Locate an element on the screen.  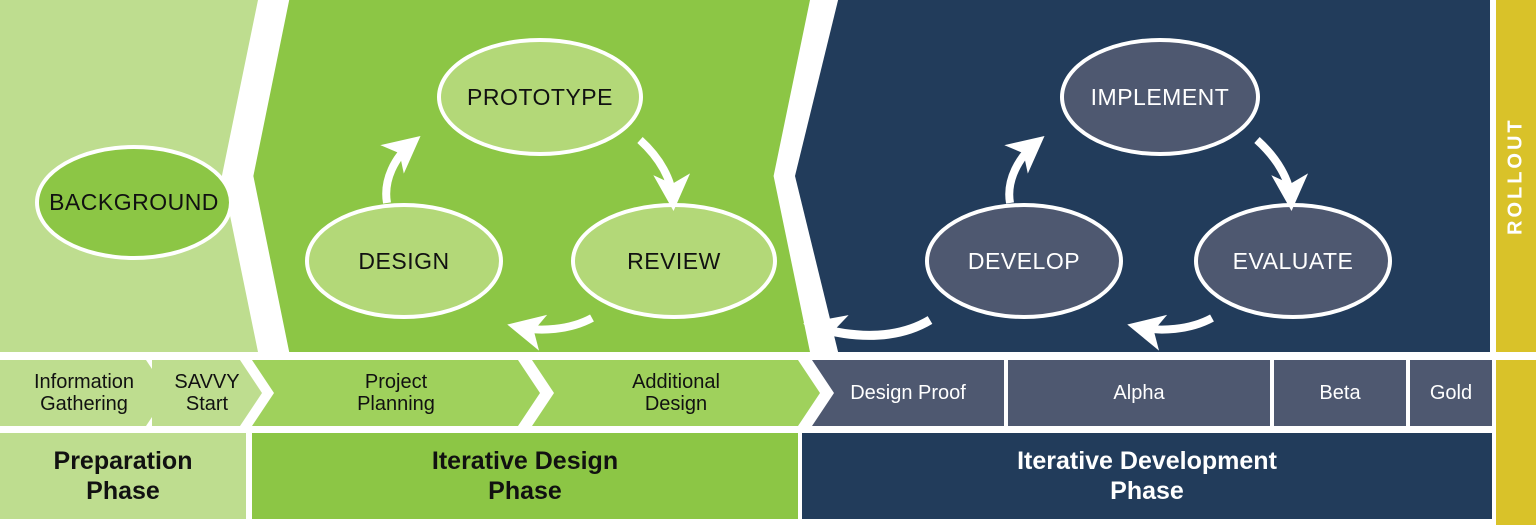
node-implement: IMPLEMENT is located at coordinates (1160, 97).